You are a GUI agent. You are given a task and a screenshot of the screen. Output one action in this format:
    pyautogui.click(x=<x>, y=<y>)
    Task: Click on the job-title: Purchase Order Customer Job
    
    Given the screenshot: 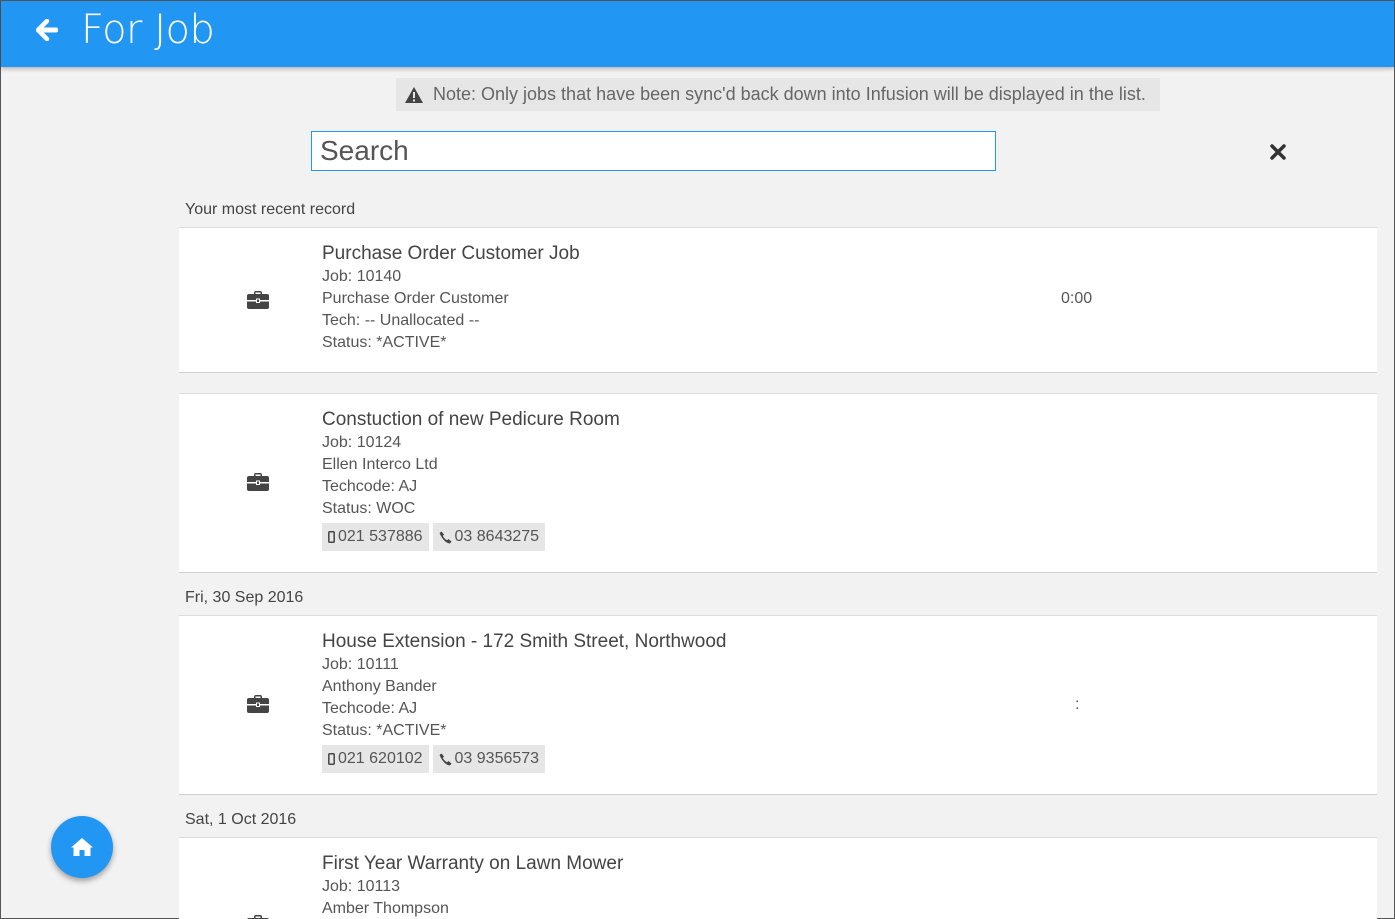 What is the action you would take?
    pyautogui.click(x=451, y=253)
    